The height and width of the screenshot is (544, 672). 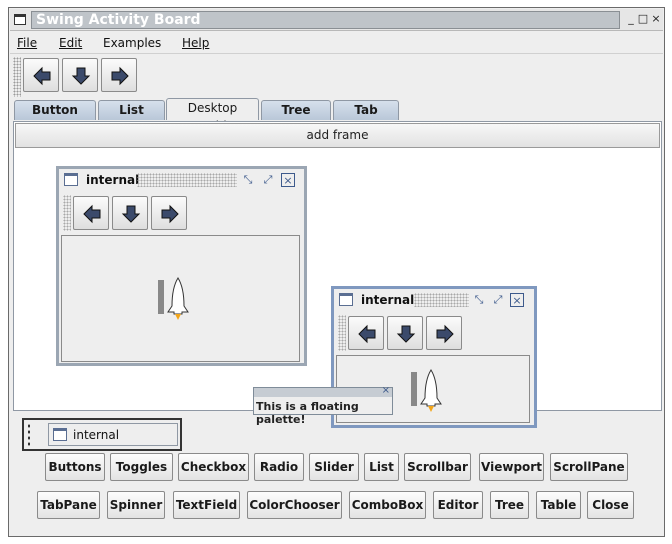 What do you see at coordinates (96, 435) in the screenshot?
I see `iconified-frame-title: internal` at bounding box center [96, 435].